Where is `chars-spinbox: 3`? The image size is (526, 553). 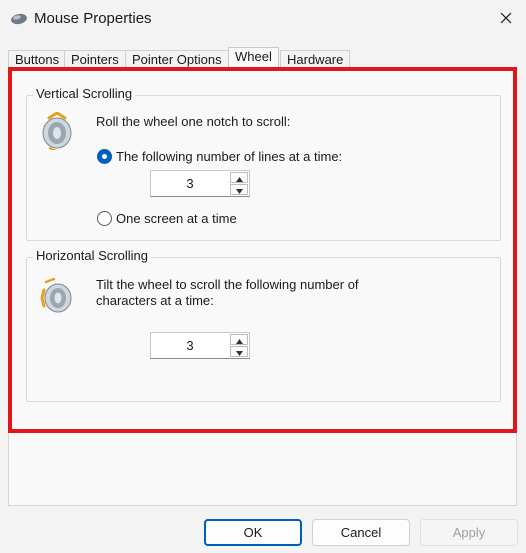
chars-spinbox: 3 is located at coordinates (200, 345).